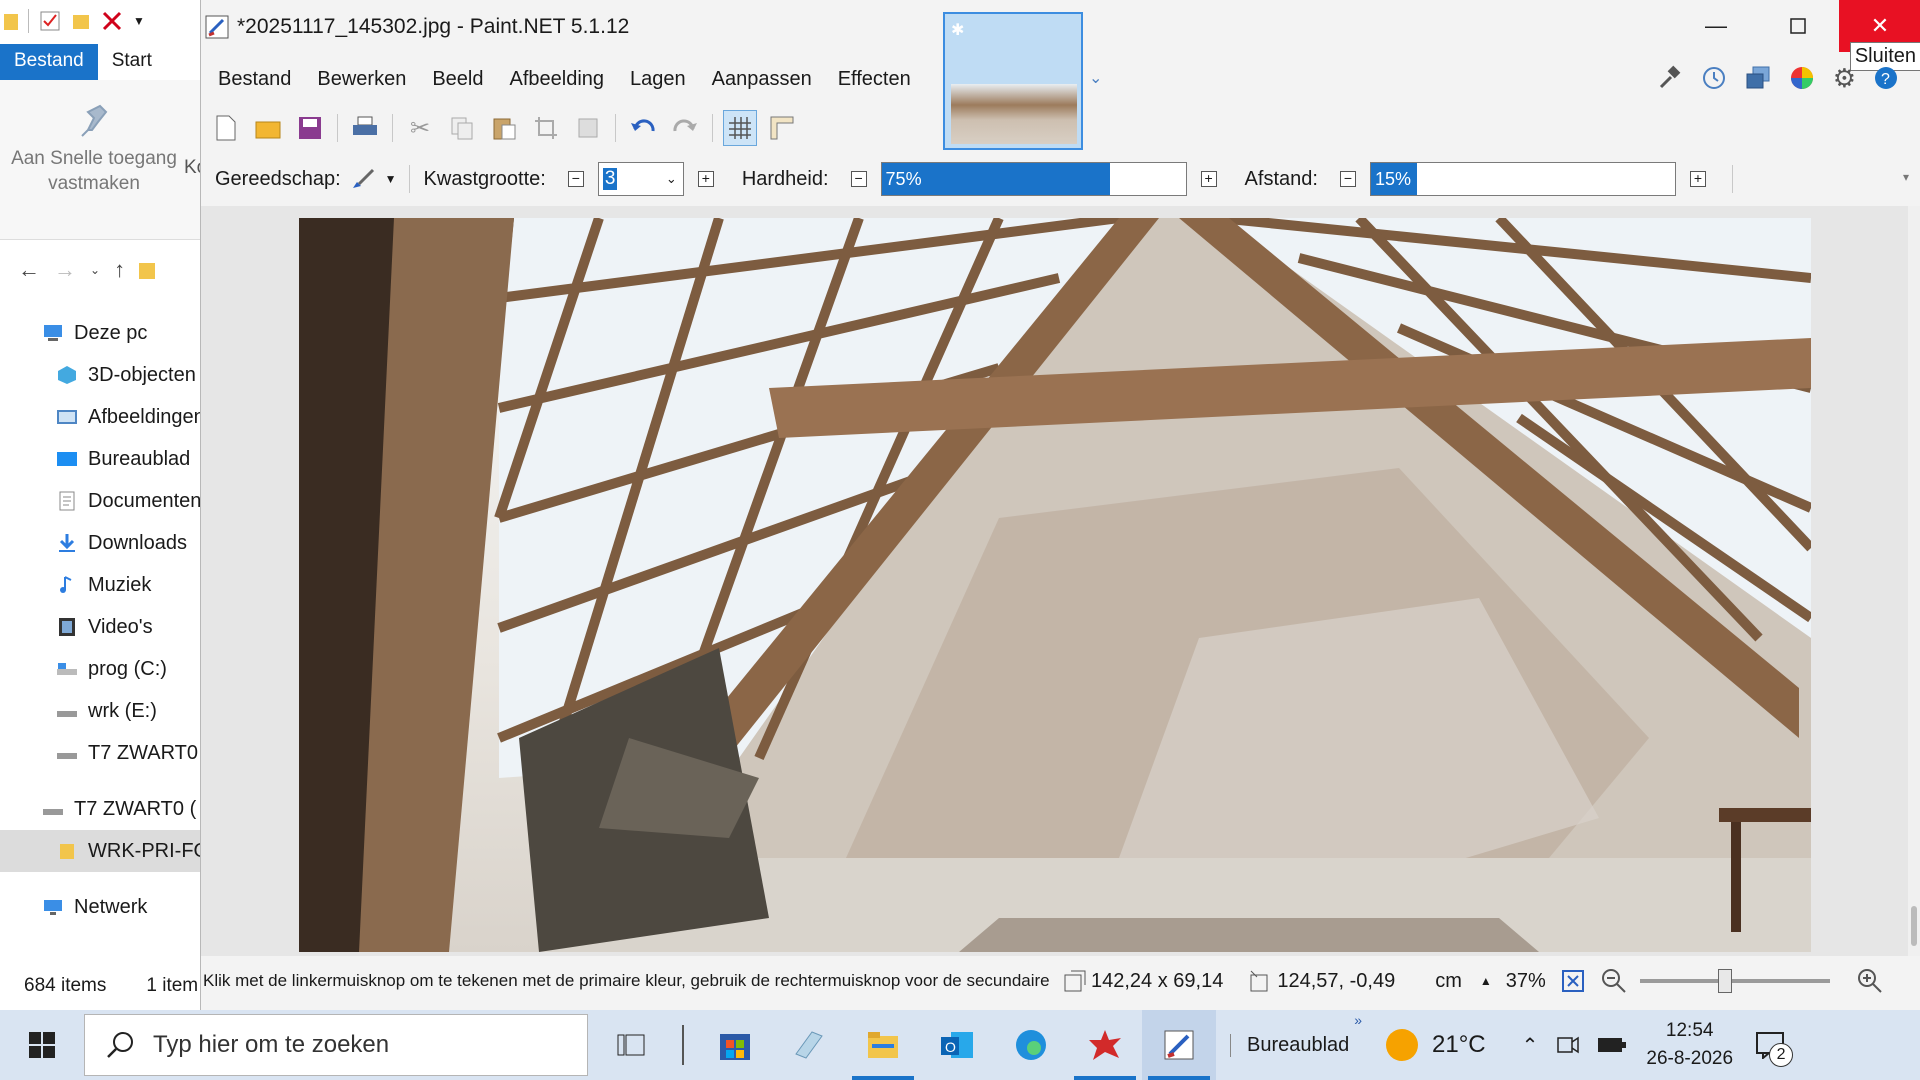  I want to click on save-button, so click(310, 128).